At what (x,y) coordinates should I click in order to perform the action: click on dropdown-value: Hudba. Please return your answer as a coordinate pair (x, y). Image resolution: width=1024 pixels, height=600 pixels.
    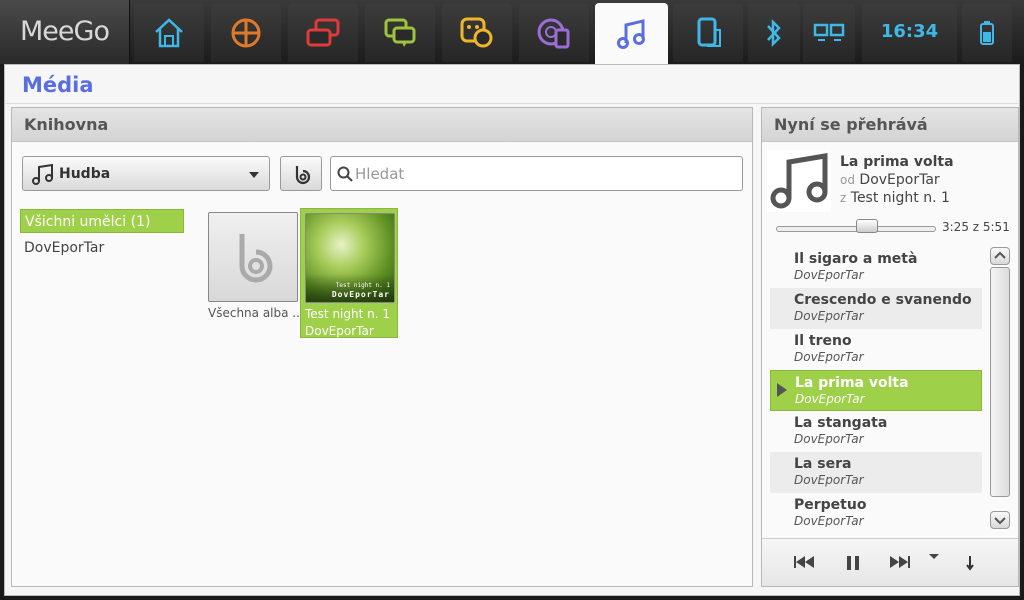
    Looking at the image, I should click on (85, 174).